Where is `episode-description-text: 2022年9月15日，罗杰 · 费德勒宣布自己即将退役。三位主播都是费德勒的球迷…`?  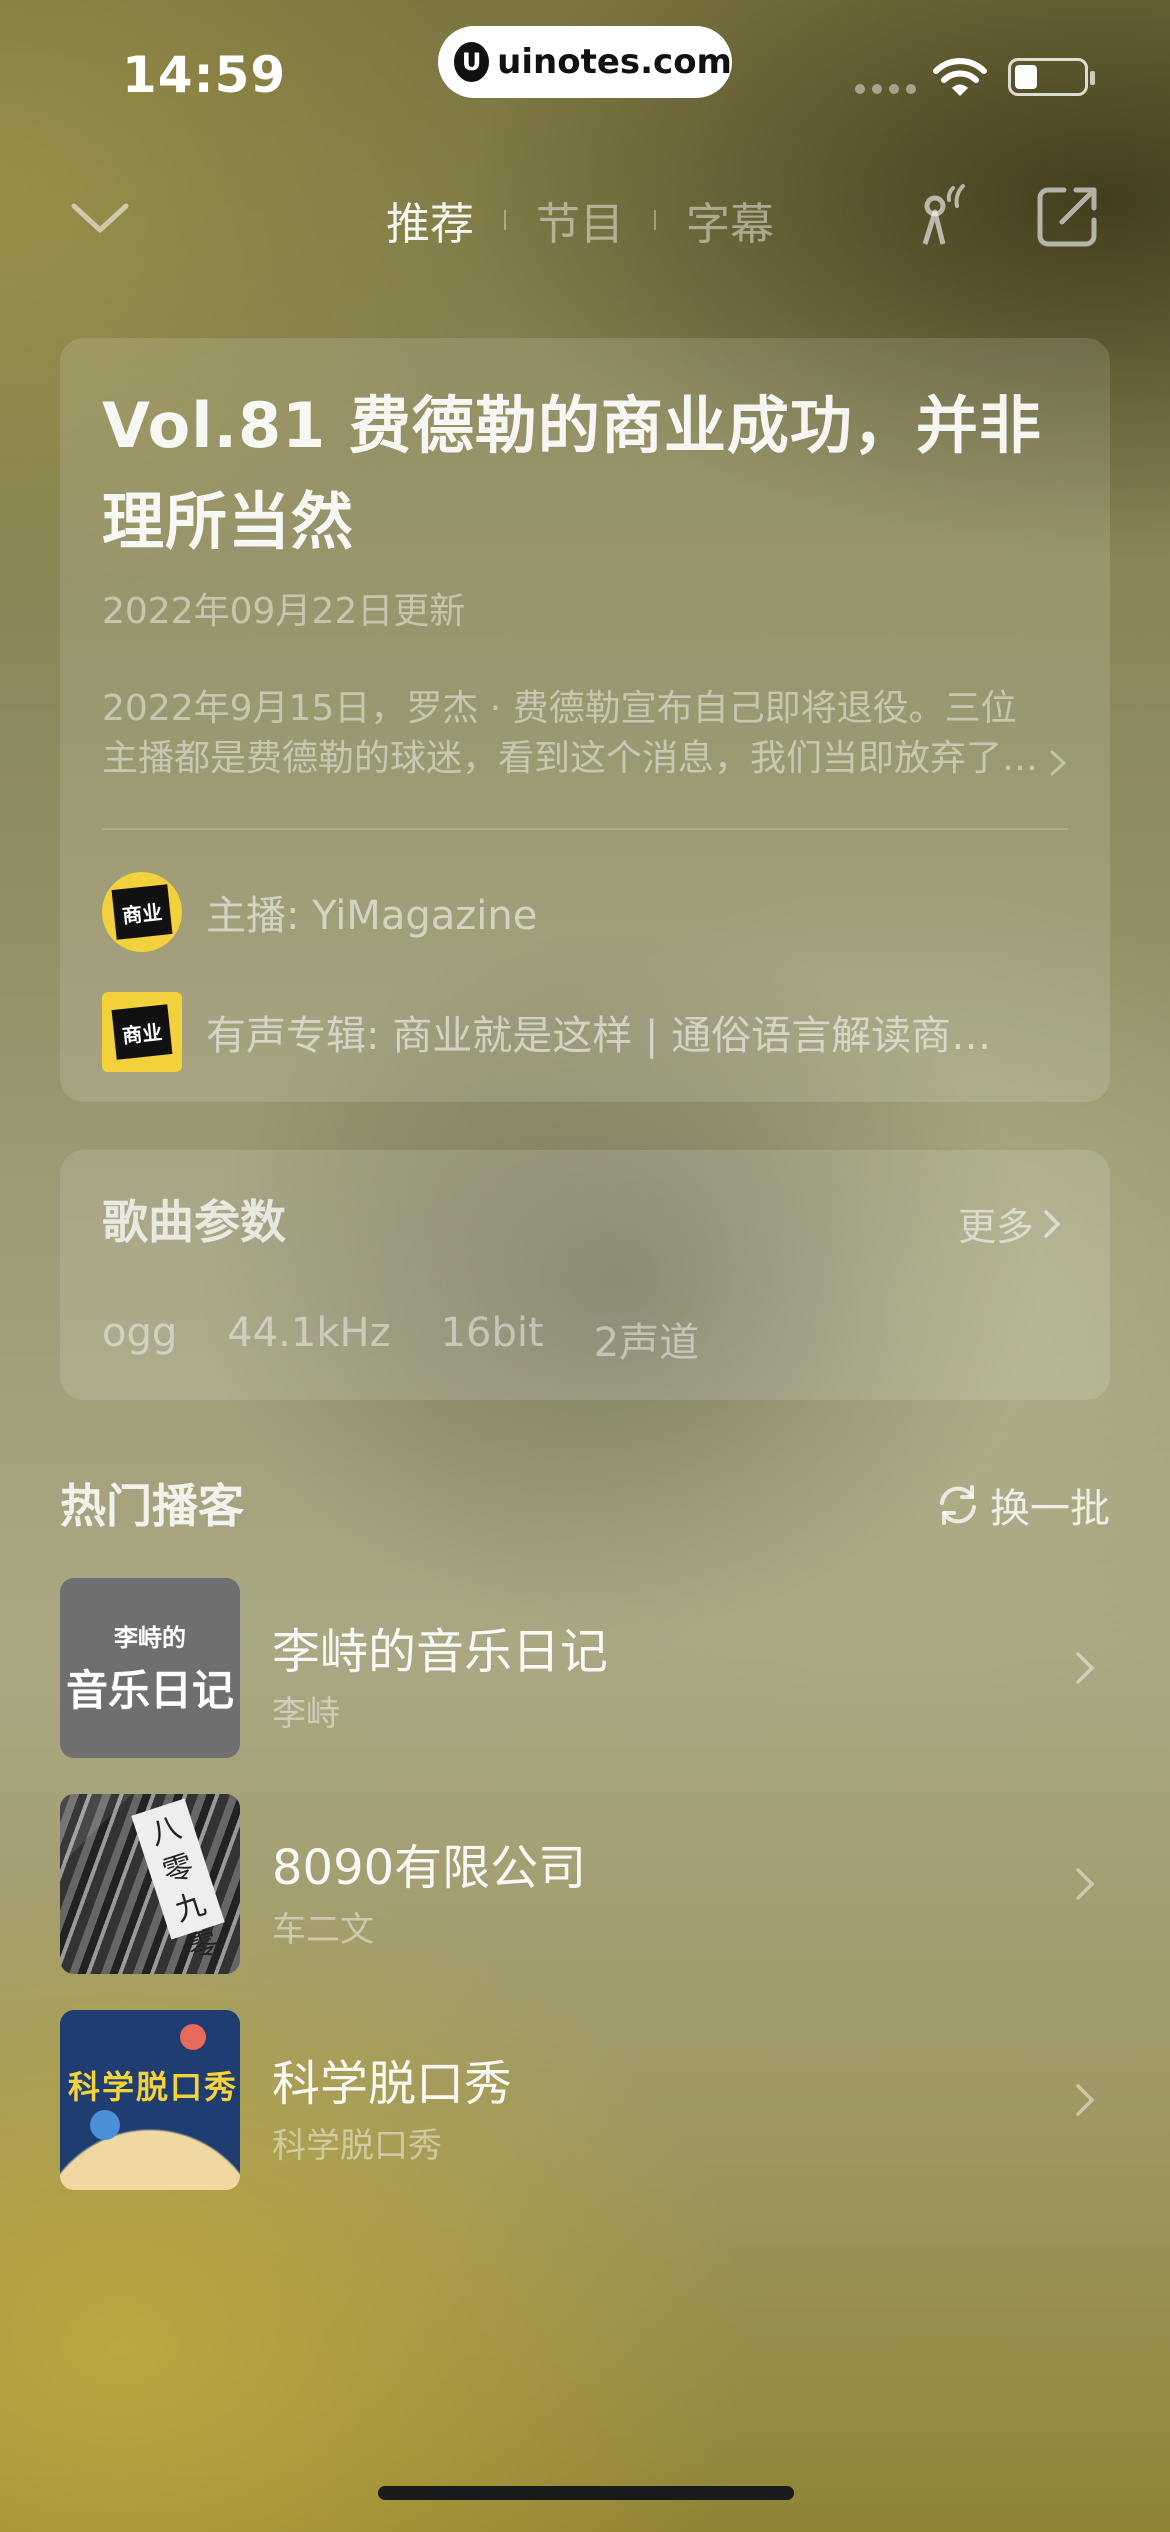 episode-description-text: 2022年9月15日，罗杰 · 费德勒宣布自己即将退役。三位主播都是费德勒的球迷… is located at coordinates (570, 733).